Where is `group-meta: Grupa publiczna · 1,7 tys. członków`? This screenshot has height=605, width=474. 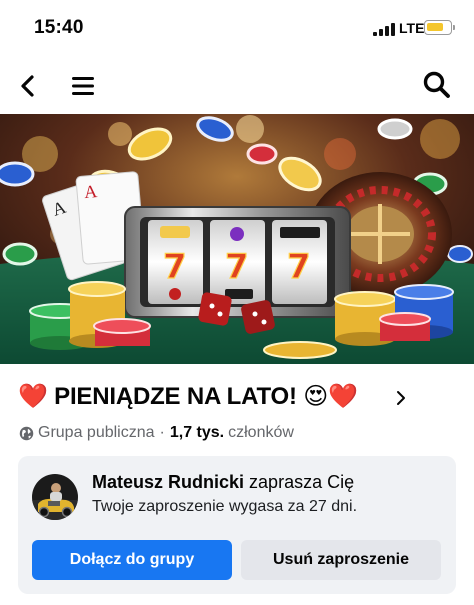
group-meta: Grupa publiczna · 1,7 tys. członków is located at coordinates (156, 433).